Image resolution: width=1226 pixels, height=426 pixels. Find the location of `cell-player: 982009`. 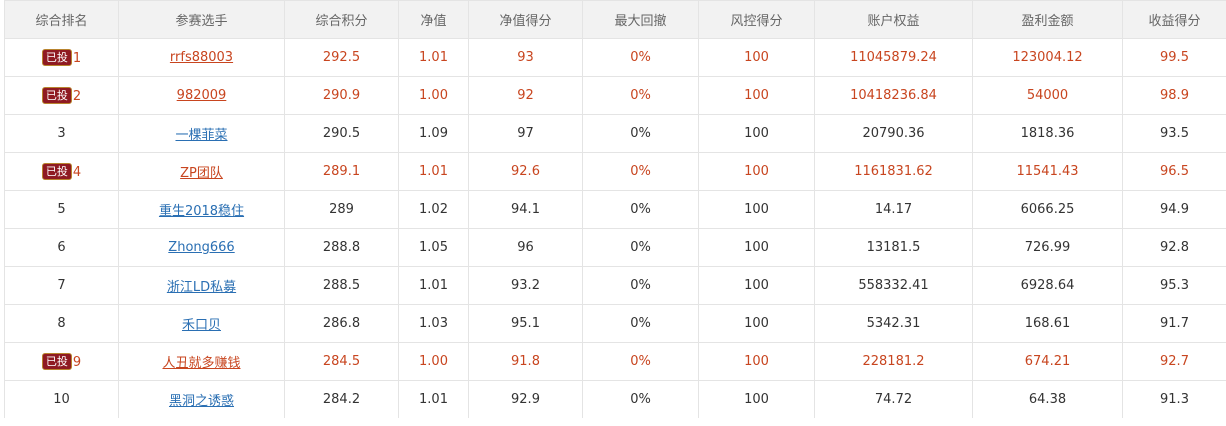

cell-player: 982009 is located at coordinates (201, 95).